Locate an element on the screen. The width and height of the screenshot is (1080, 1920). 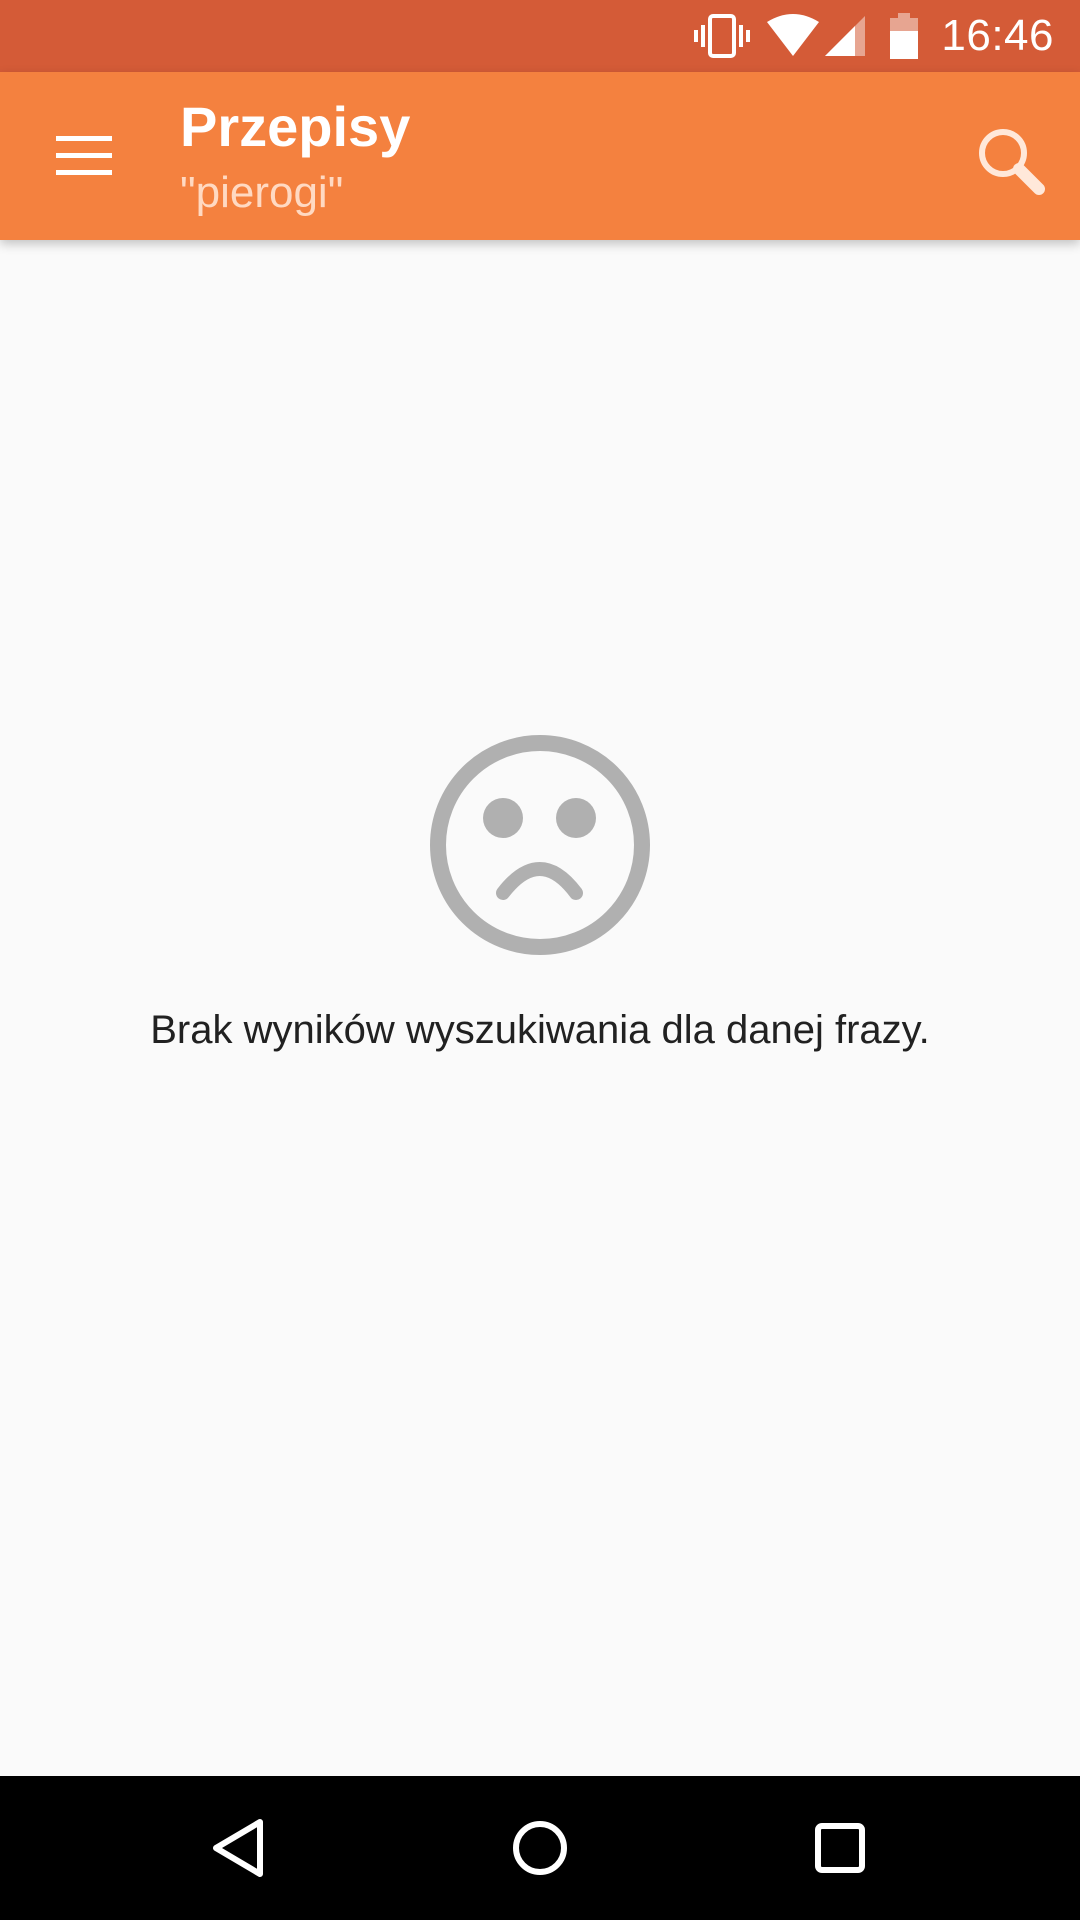
page-title: Przepisy is located at coordinates (295, 126).